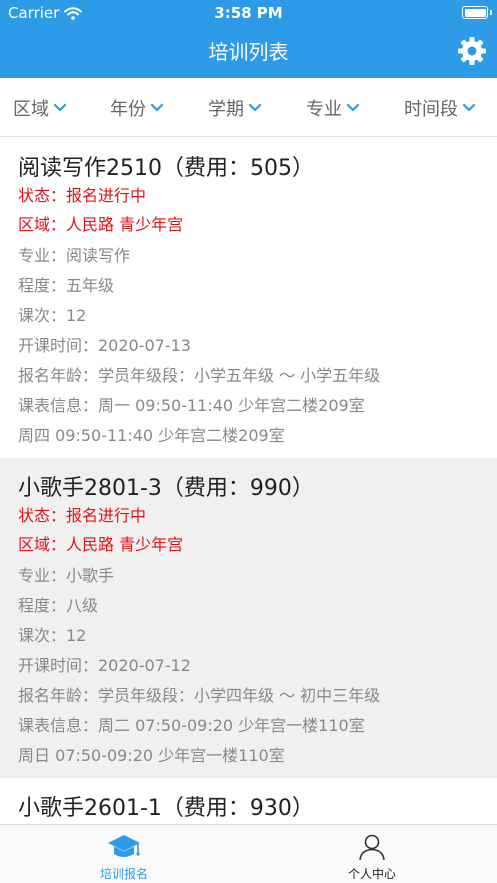 Image resolution: width=497 pixels, height=883 pixels. I want to click on filter-term: 学期, so click(235, 108).